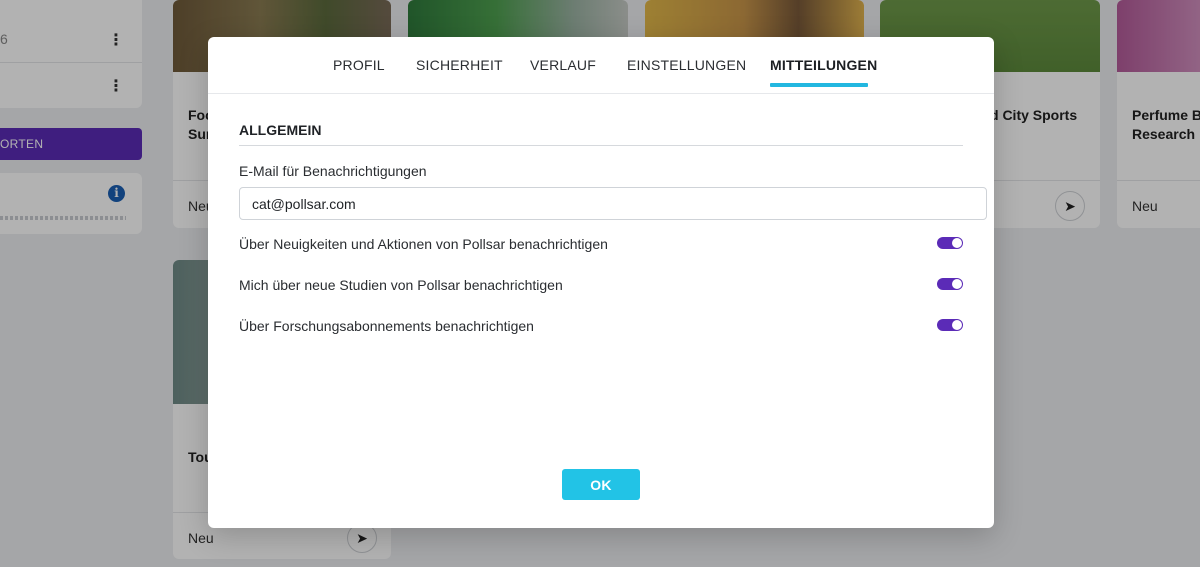 This screenshot has height=567, width=1200. Describe the element at coordinates (459, 65) in the screenshot. I see `tab-sicherheit: SICHERHEIT` at that location.